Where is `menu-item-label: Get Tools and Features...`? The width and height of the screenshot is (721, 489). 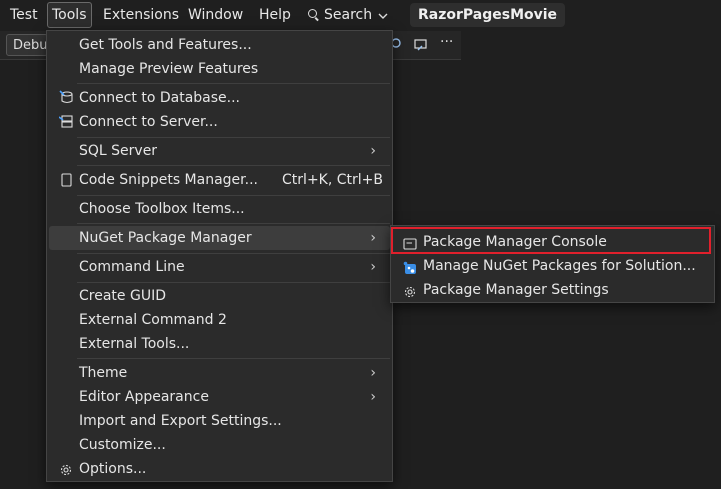 menu-item-label: Get Tools and Features... is located at coordinates (165, 45).